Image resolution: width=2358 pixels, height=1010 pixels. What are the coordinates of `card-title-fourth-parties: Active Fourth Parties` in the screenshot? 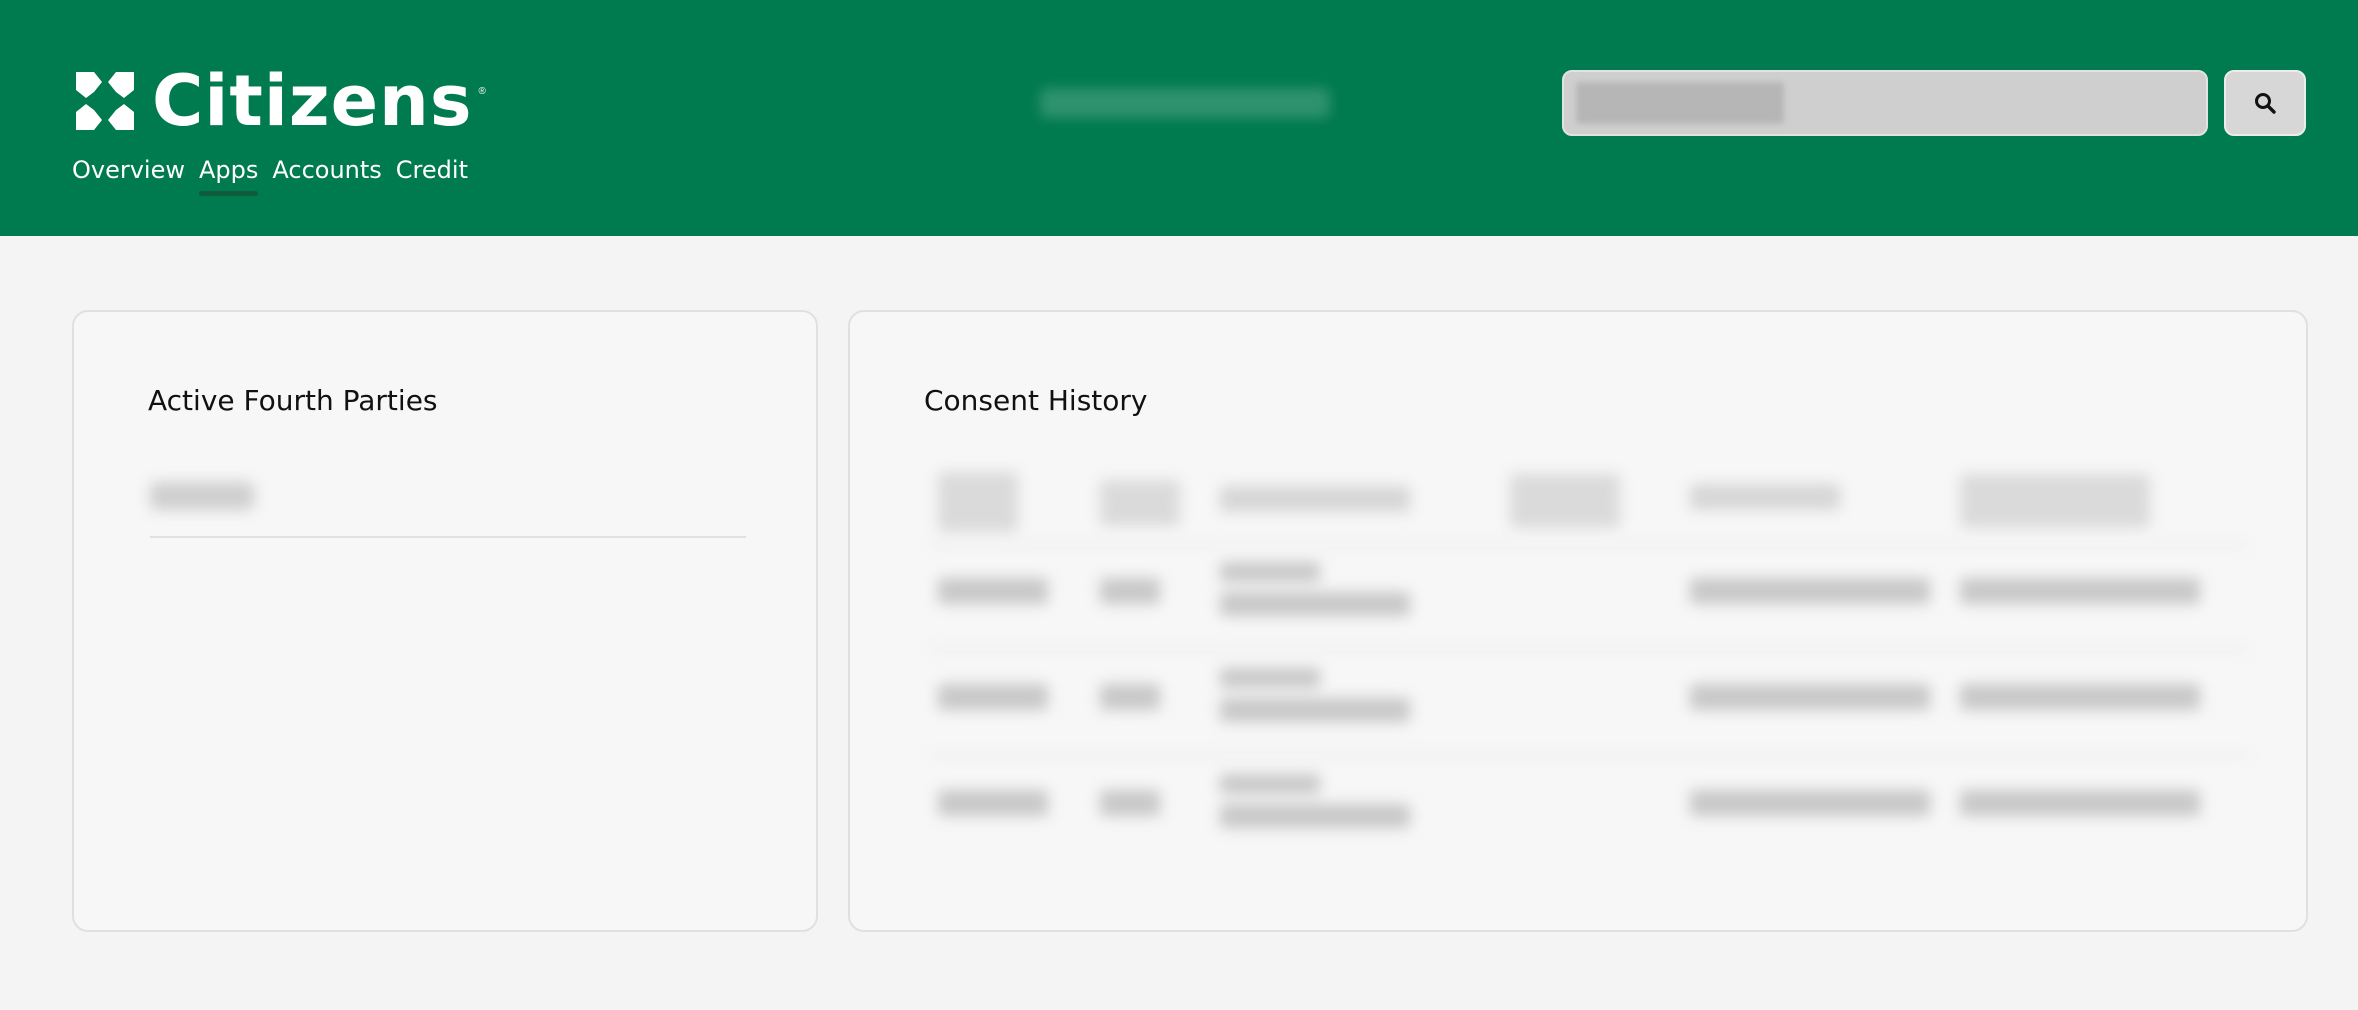 It's located at (293, 400).